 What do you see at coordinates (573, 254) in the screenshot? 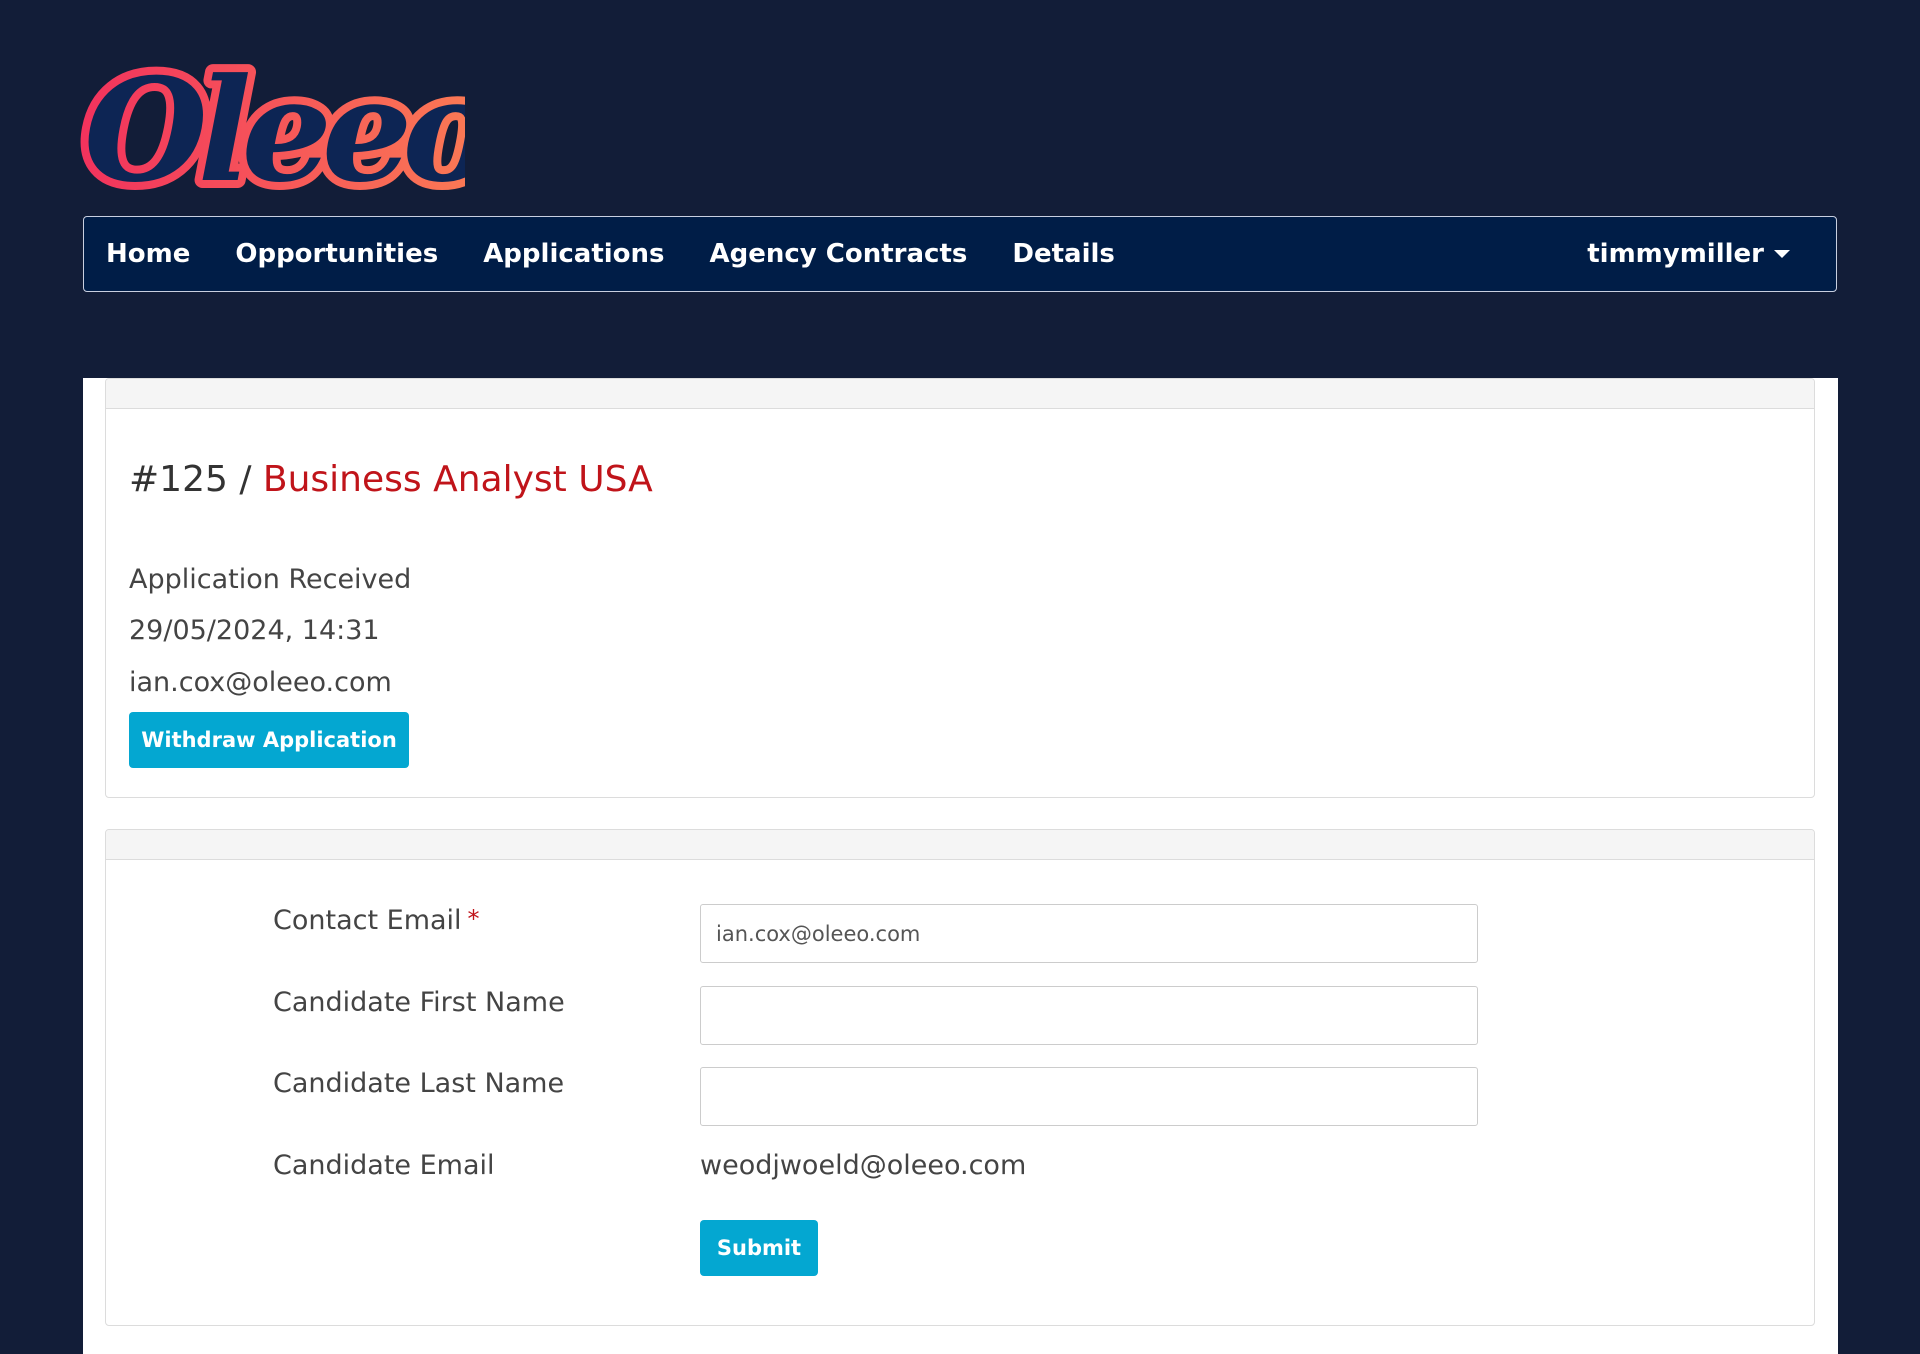
I see `nav-applications: Applications` at bounding box center [573, 254].